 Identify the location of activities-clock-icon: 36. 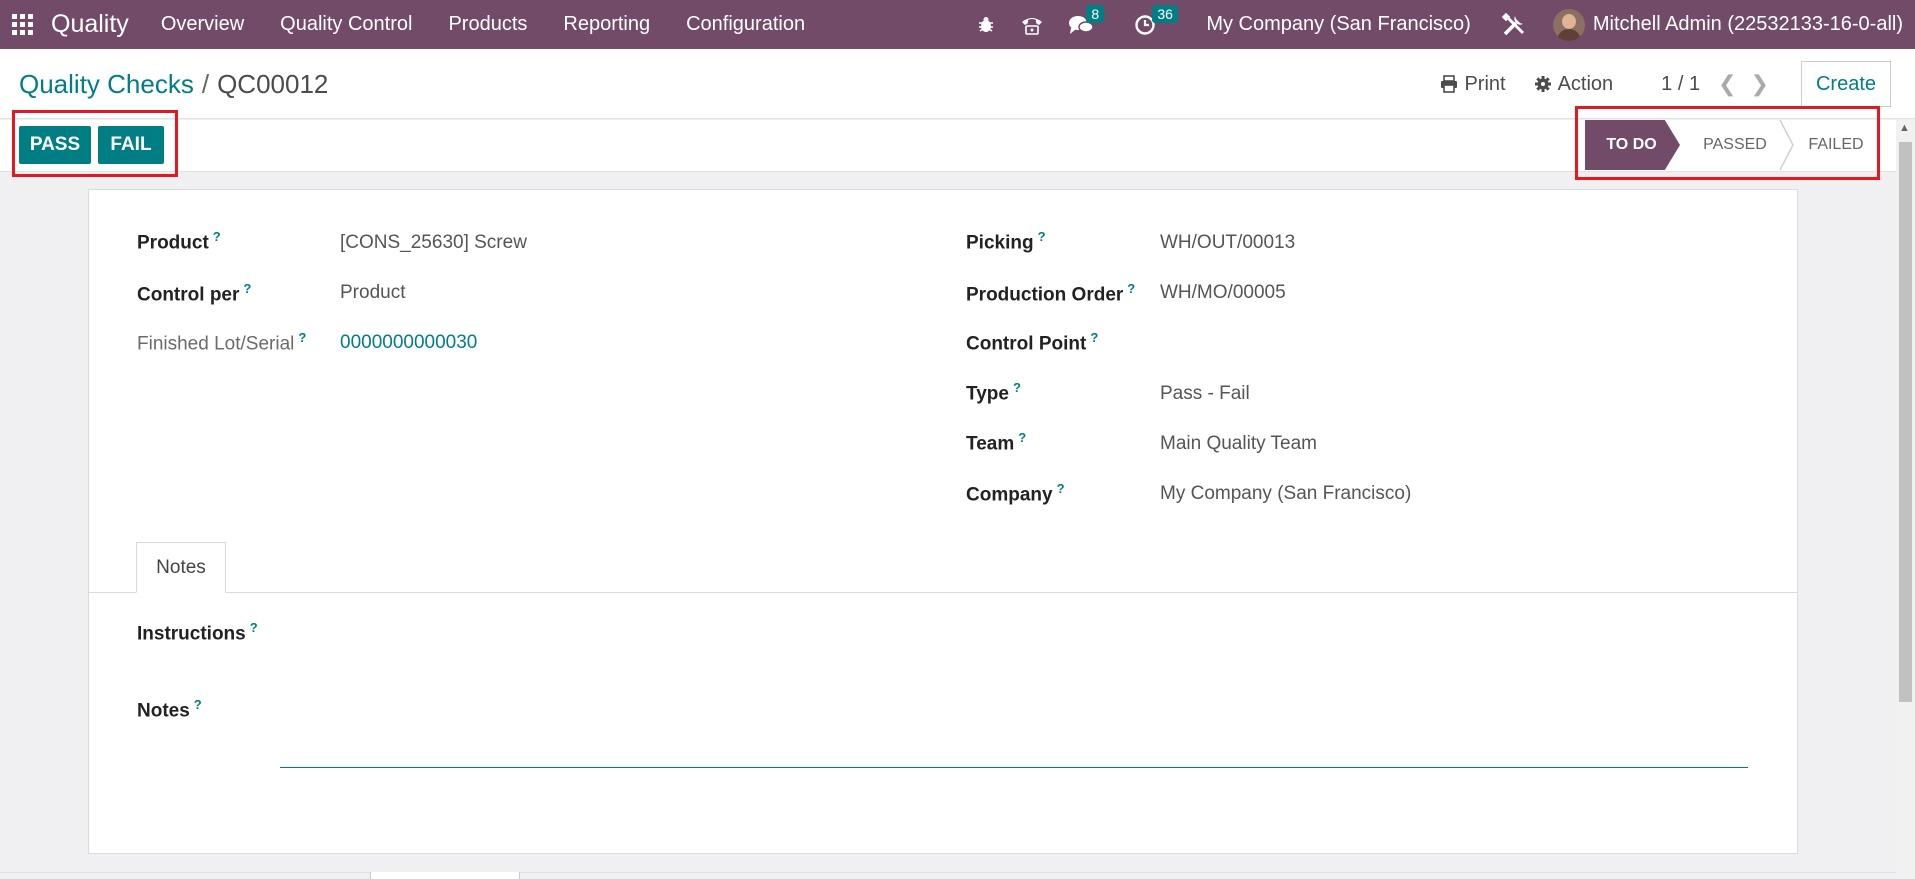
(1159, 24).